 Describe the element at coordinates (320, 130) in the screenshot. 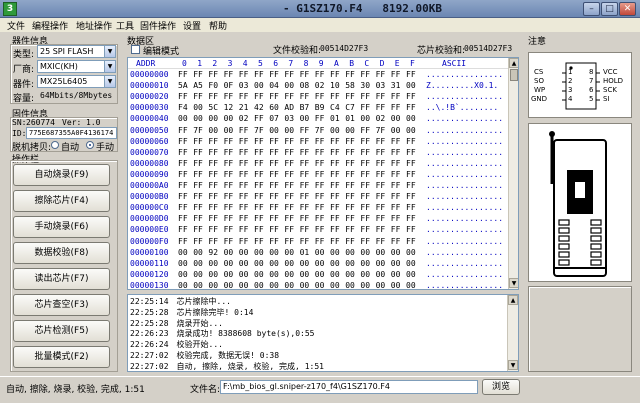

I see `hex-byte: 7F` at that location.